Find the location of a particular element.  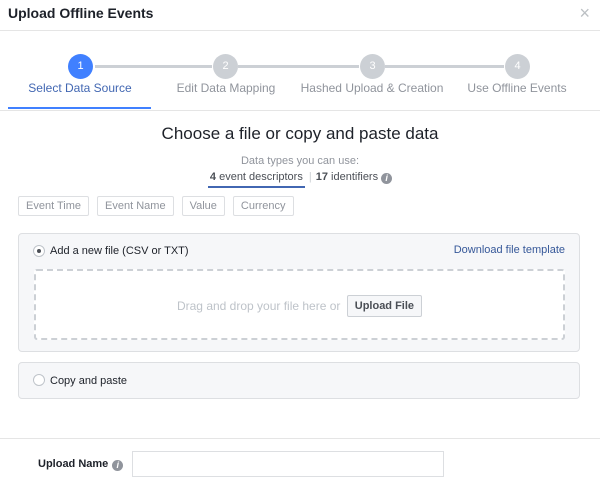

upload-name-input is located at coordinates (288, 464).